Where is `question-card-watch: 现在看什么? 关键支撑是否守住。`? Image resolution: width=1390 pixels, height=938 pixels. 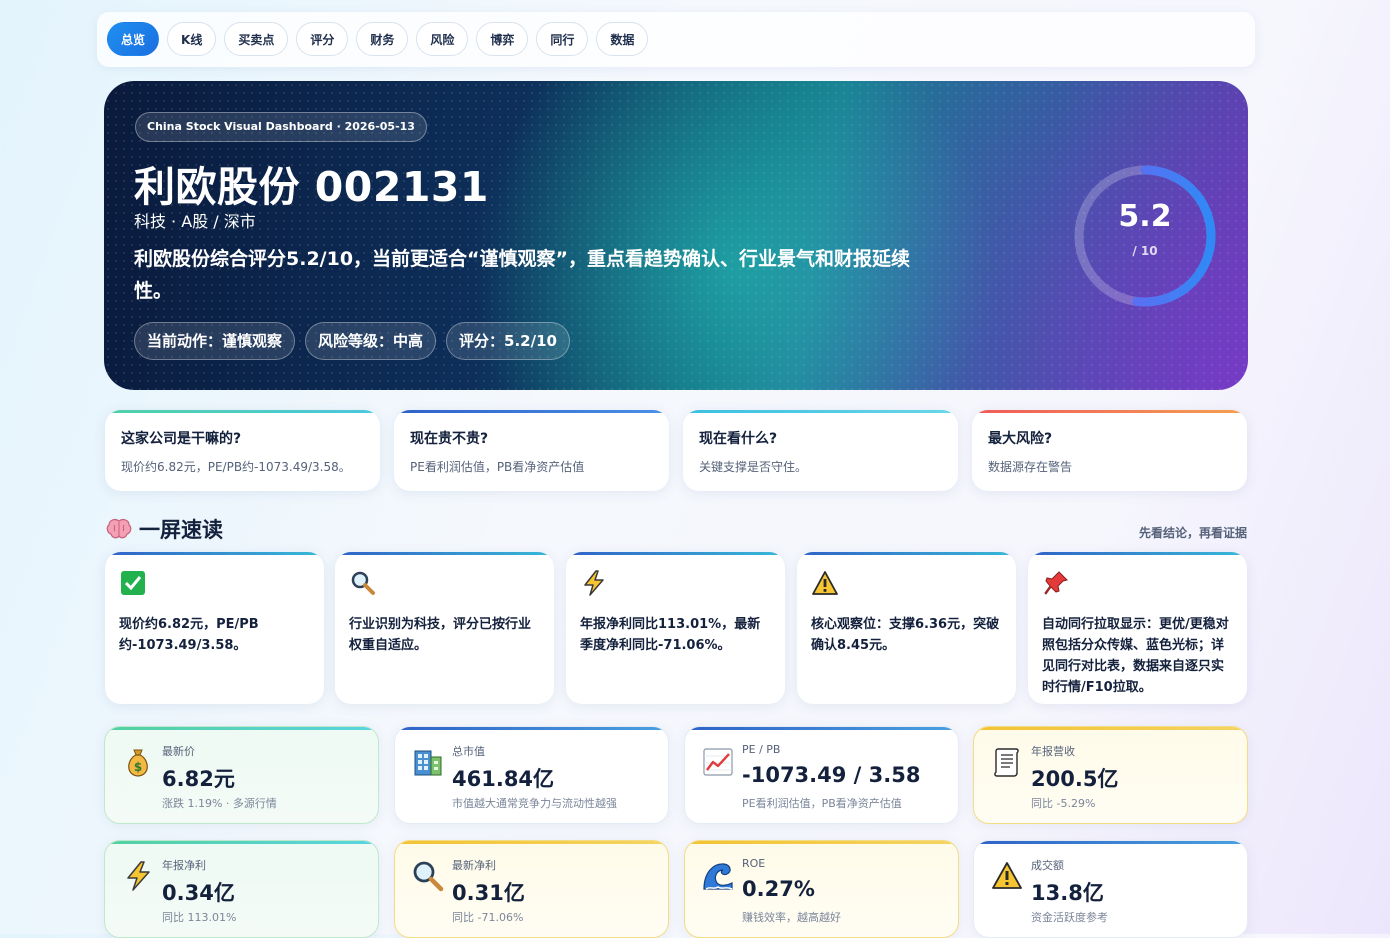 question-card-watch: 现在看什么? 关键支撑是否守住。 is located at coordinates (820, 450).